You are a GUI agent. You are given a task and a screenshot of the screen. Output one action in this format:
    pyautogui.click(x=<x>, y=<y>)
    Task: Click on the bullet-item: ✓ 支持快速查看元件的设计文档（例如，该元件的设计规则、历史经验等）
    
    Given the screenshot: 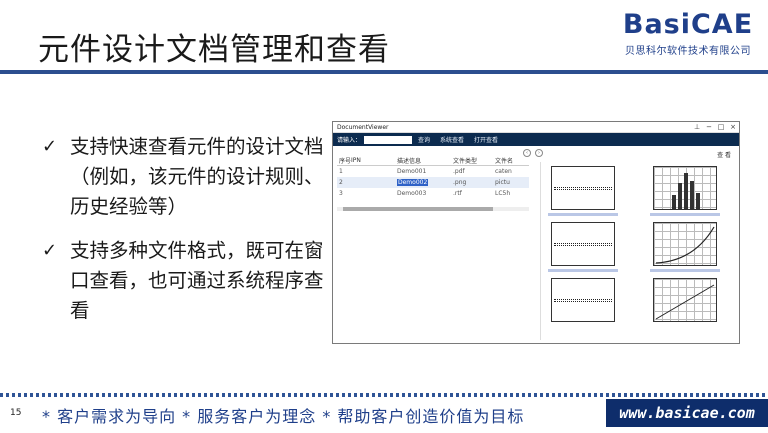 What is the action you would take?
    pyautogui.click(x=187, y=177)
    